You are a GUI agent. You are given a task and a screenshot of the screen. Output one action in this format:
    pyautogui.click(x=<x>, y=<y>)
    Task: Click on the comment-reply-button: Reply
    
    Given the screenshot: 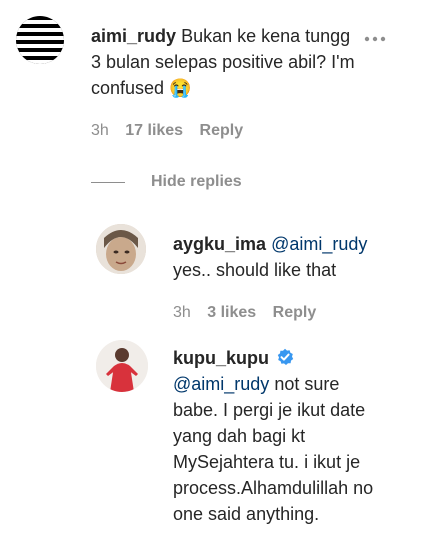 What is the action you would take?
    pyautogui.click(x=222, y=130)
    